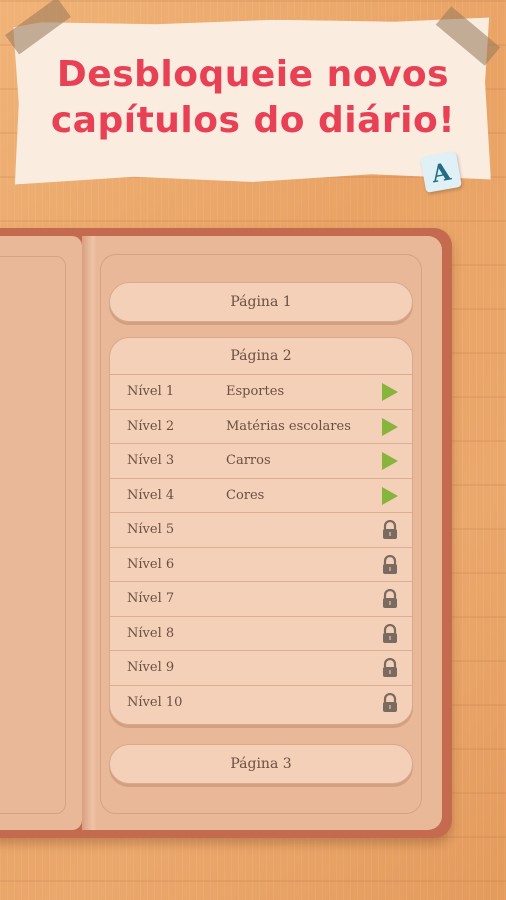 The width and height of the screenshot is (506, 900). I want to click on level-row: Nível 3 Carros, so click(261, 461).